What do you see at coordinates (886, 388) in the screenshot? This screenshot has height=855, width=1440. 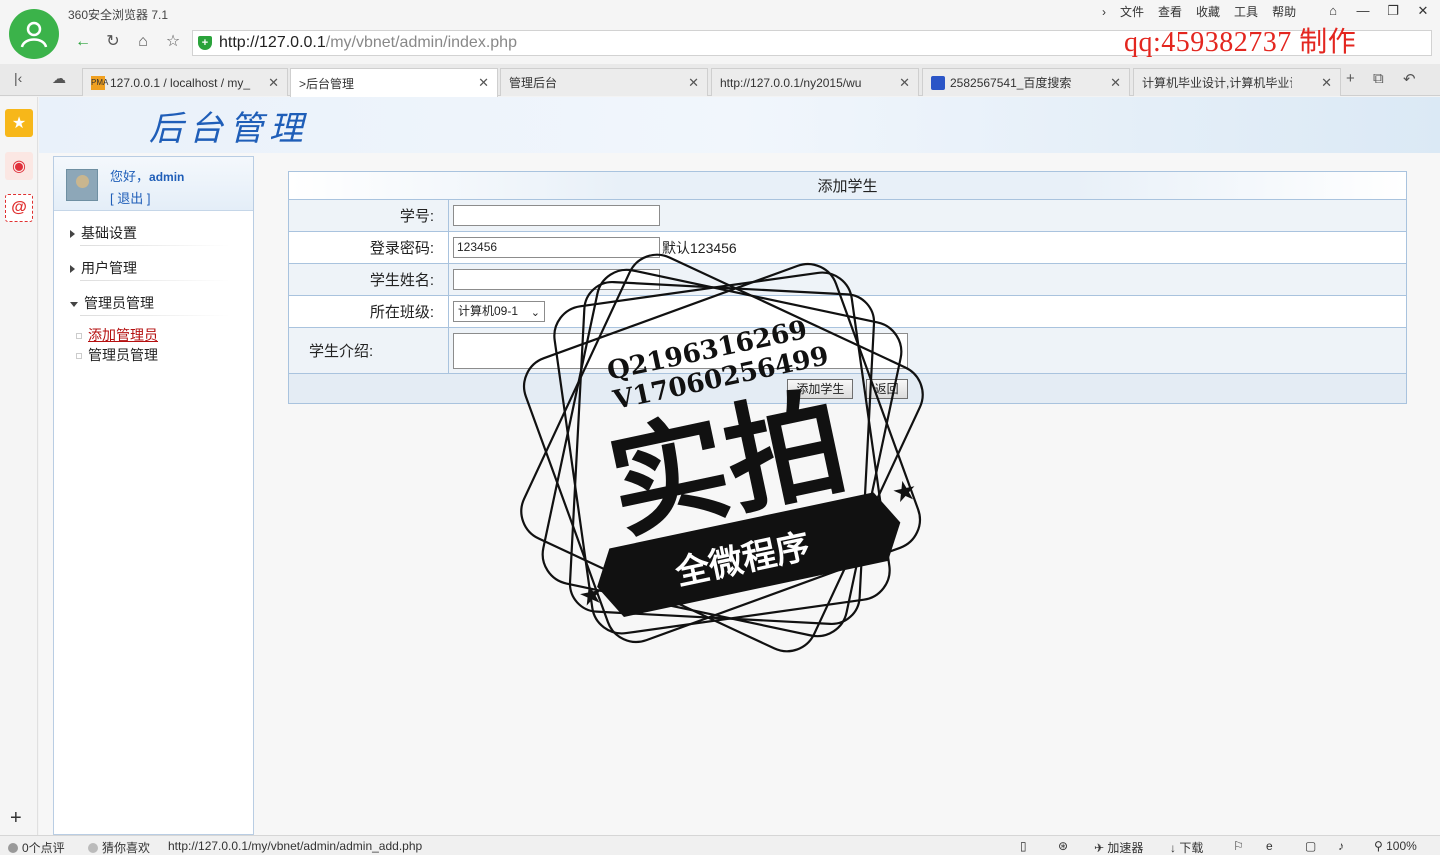 I see `back-button: 返回` at bounding box center [886, 388].